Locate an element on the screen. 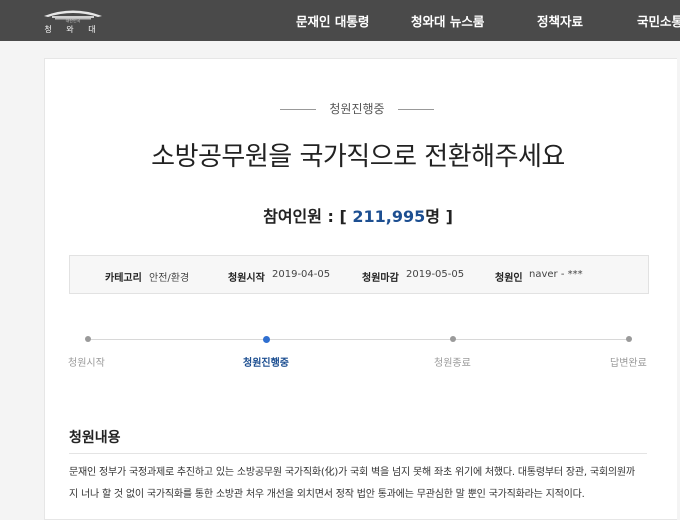 Image resolution: width=680 pixels, height=520 pixels. author-value: naver - *** is located at coordinates (556, 274).